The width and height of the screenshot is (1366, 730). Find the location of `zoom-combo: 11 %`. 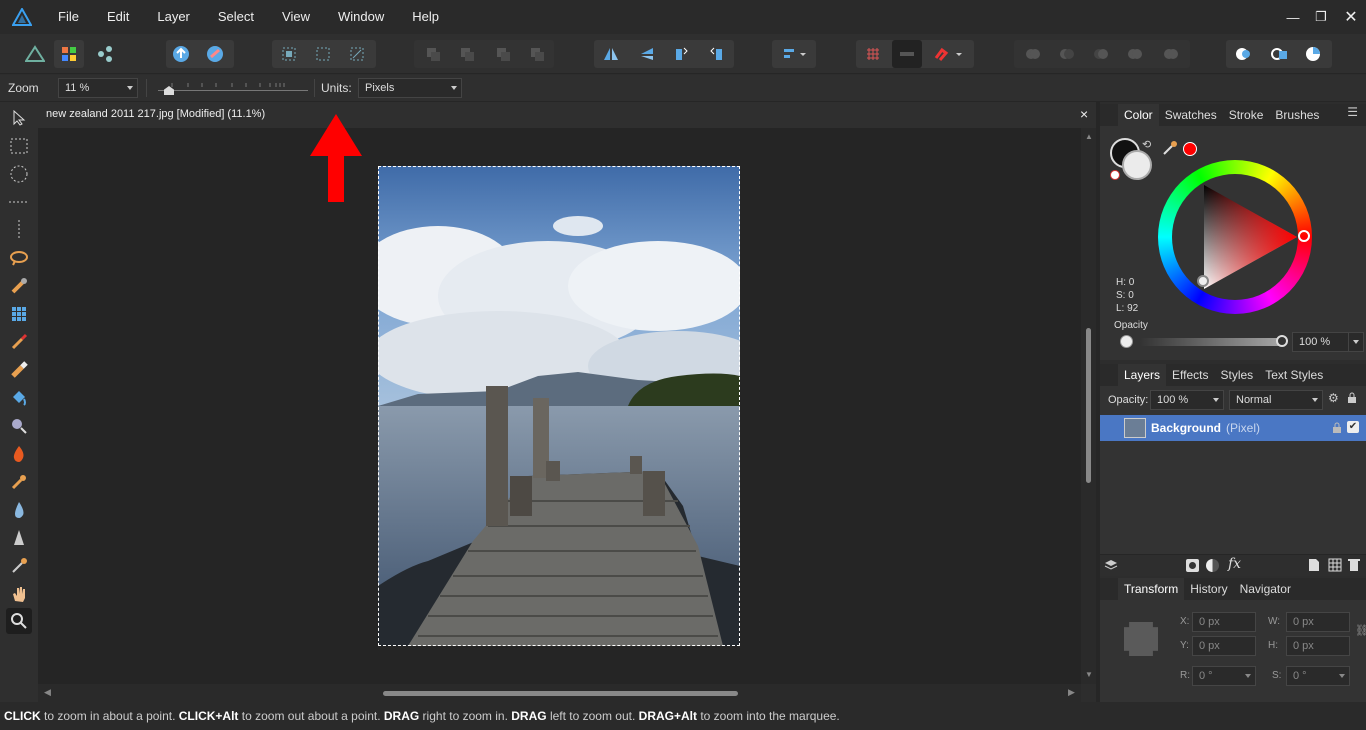

zoom-combo: 11 % is located at coordinates (98, 88).